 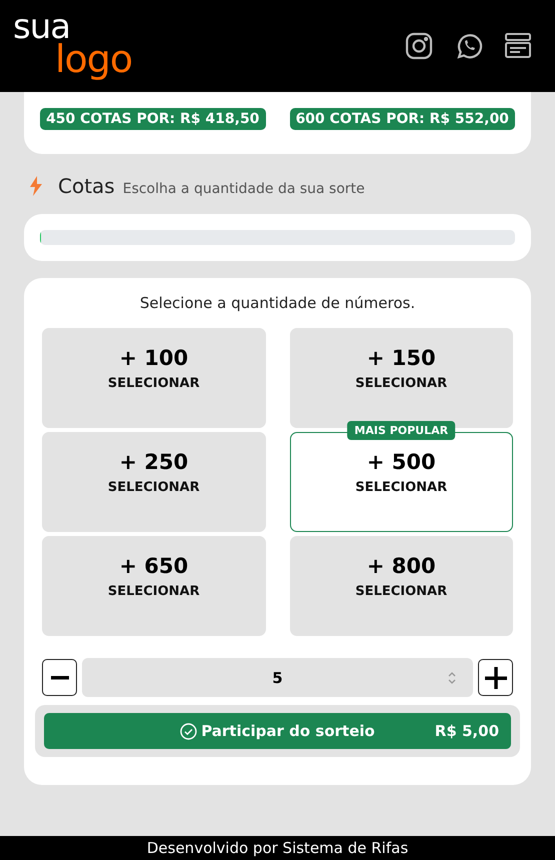 What do you see at coordinates (401, 586) in the screenshot?
I see `quantity-option: + 800 SELECIONAR` at bounding box center [401, 586].